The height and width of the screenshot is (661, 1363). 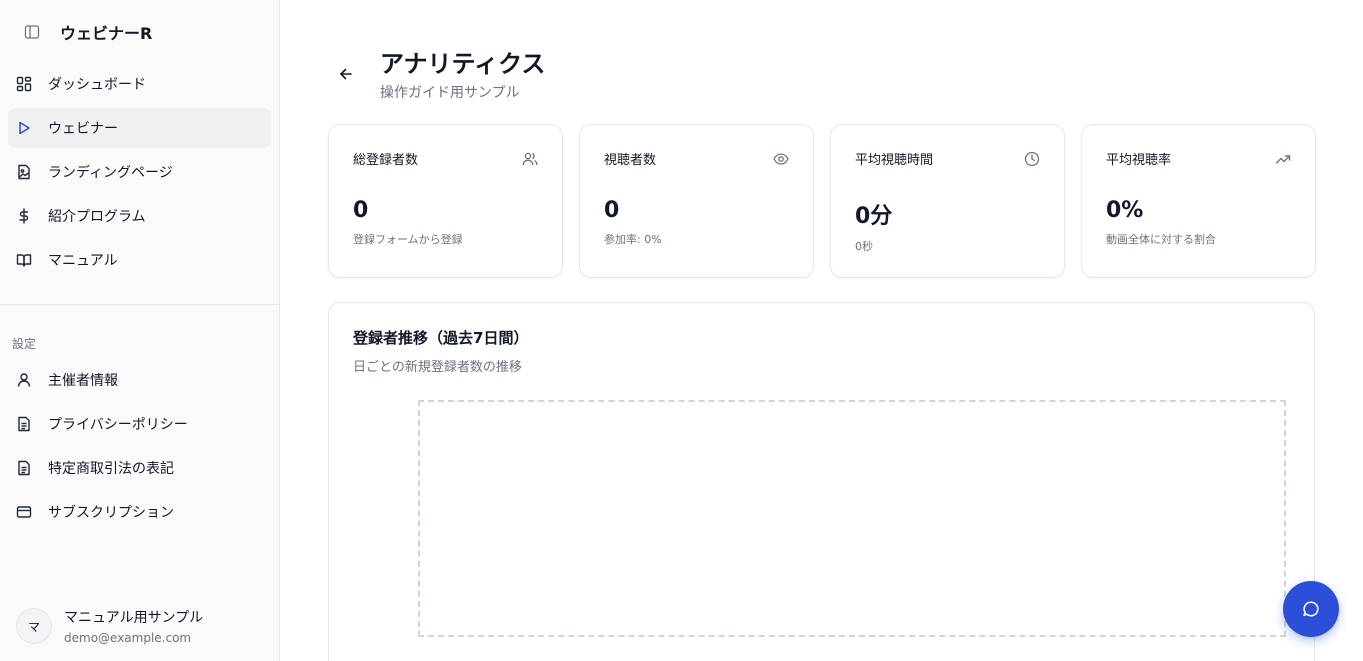 What do you see at coordinates (463, 64) in the screenshot?
I see `page-title: アナリティクス` at bounding box center [463, 64].